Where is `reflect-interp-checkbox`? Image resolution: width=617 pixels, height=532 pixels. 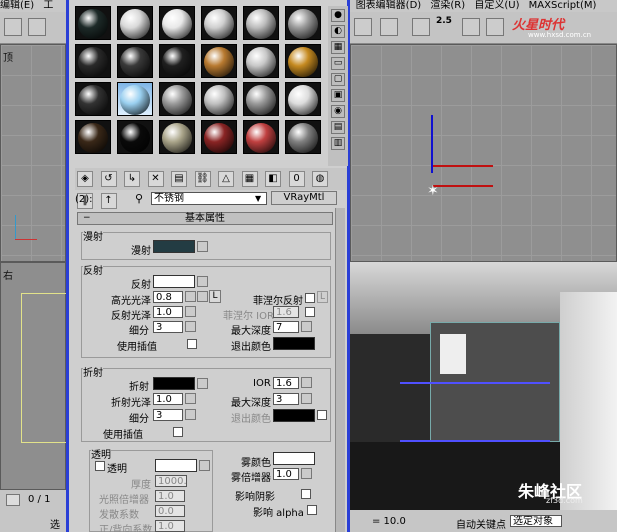 reflect-interp-checkbox is located at coordinates (192, 344).